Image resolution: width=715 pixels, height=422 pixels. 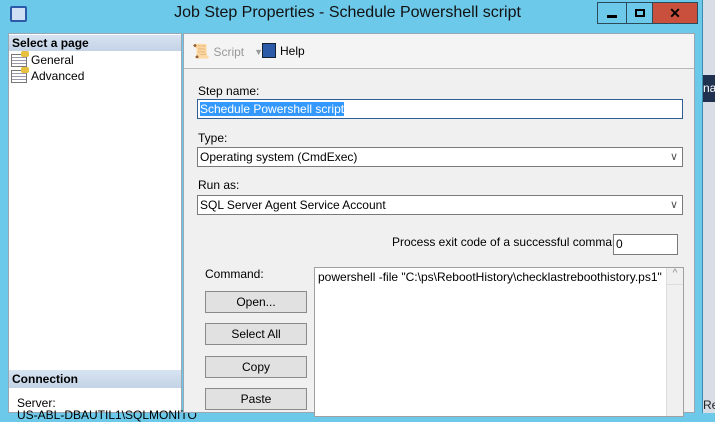 What do you see at coordinates (612, 16) in the screenshot?
I see `minimize-icon` at bounding box center [612, 16].